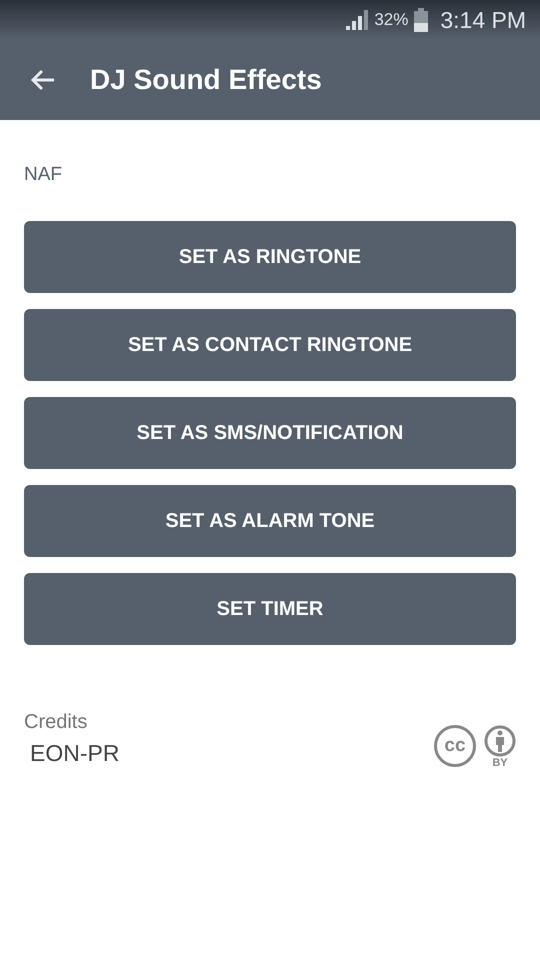  What do you see at coordinates (500, 763) in the screenshot?
I see `by-license-label: BY` at bounding box center [500, 763].